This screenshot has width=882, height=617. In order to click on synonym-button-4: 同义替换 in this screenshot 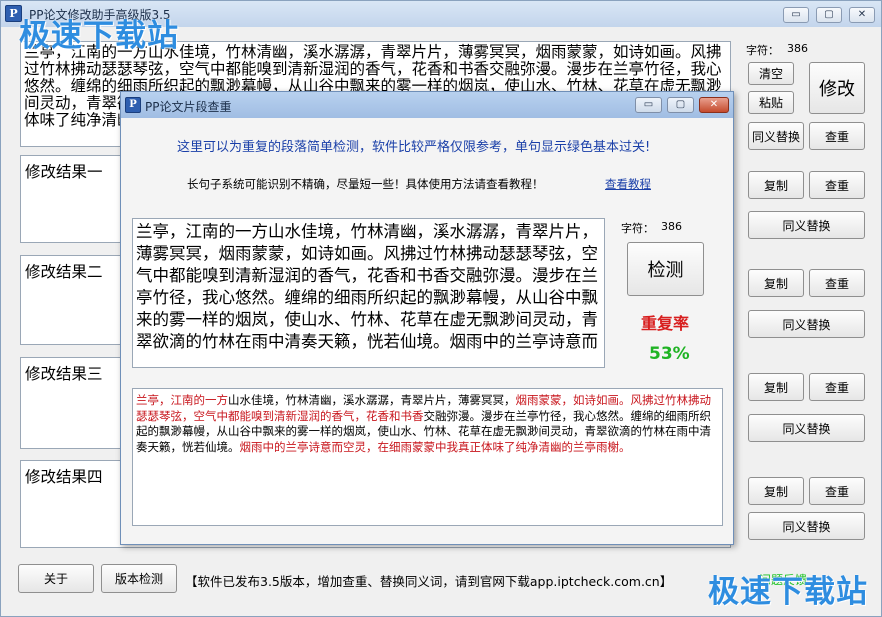, I will do `click(806, 526)`.